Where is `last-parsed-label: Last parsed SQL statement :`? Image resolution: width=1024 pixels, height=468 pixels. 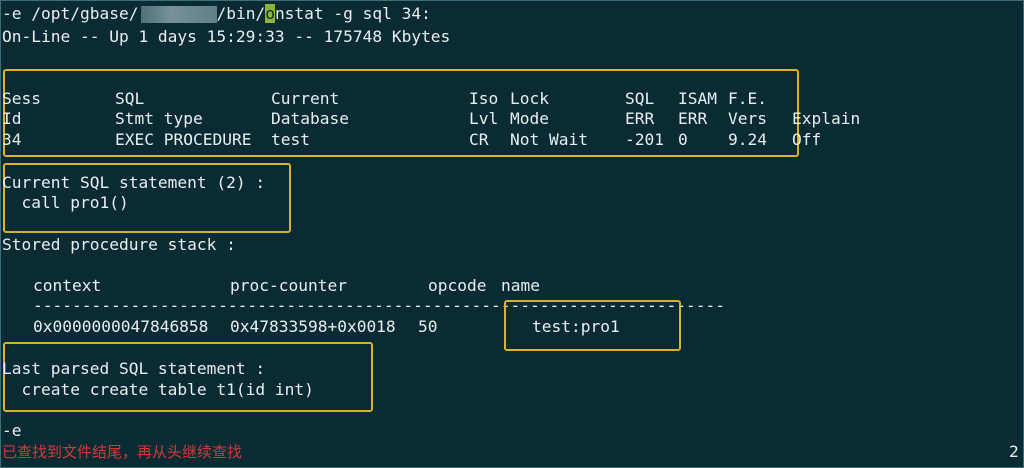 last-parsed-label: Last parsed SQL statement : is located at coordinates (134, 368).